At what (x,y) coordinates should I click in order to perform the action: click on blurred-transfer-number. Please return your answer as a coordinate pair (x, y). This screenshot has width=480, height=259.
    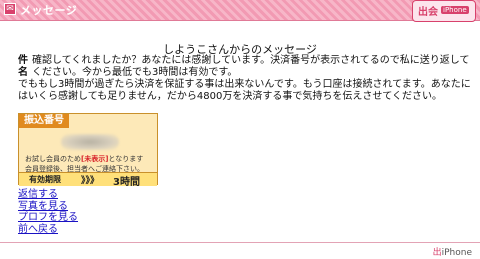
    Looking at the image, I should click on (90, 142).